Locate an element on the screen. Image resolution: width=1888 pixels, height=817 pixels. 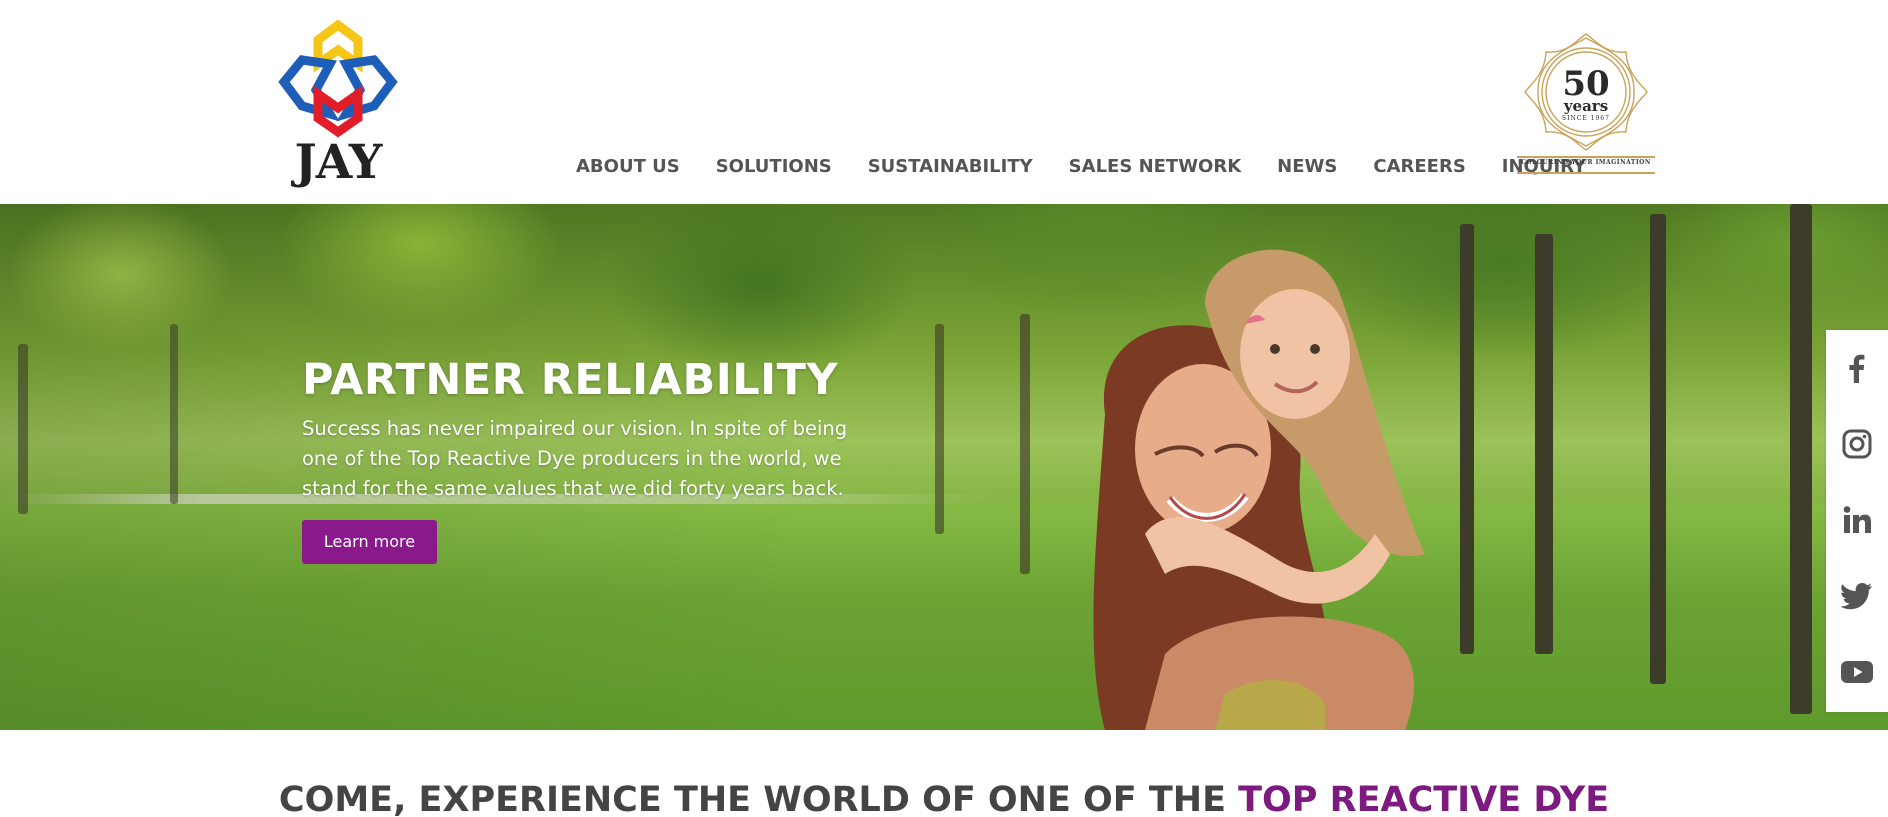
linkedin-icon is located at coordinates (1857, 519).